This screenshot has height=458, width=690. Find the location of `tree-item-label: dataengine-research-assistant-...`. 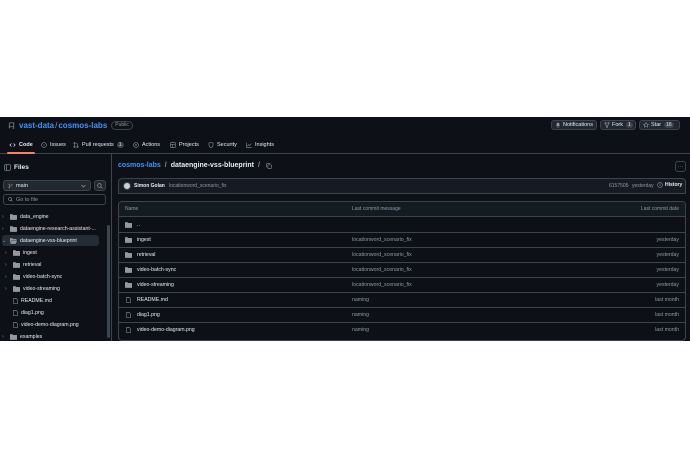

tree-item-label: dataengine-research-assistant-... is located at coordinates (58, 228).